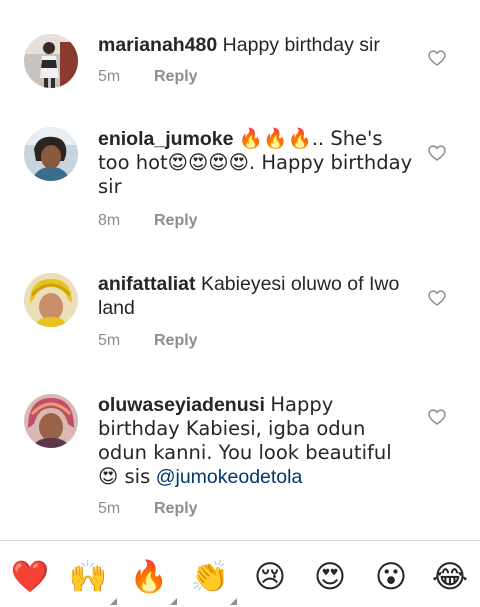 This screenshot has height=607, width=480. I want to click on red-heart-icon: ❤️, so click(30, 577).